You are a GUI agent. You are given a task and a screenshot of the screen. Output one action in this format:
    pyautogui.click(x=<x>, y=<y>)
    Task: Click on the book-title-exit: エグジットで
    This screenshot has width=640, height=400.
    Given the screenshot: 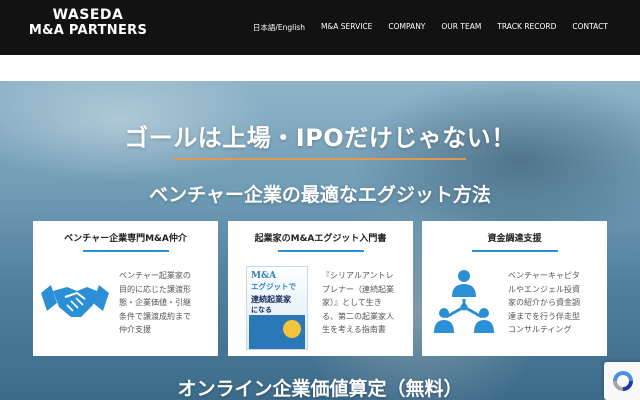 What is the action you would take?
    pyautogui.click(x=273, y=286)
    